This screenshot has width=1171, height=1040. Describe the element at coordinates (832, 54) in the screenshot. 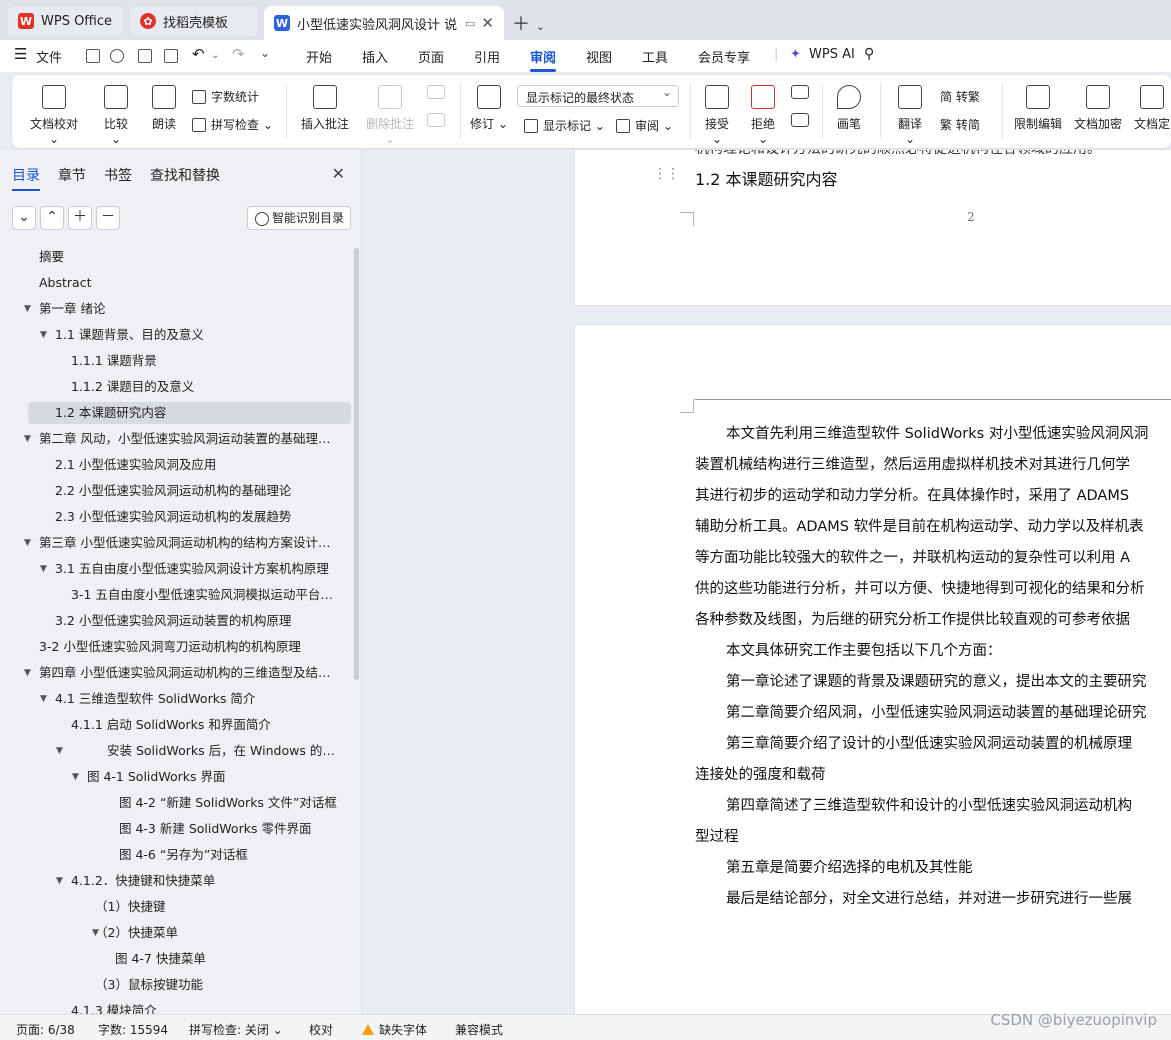

I see `menu-wps-ai: WPS AI` at that location.